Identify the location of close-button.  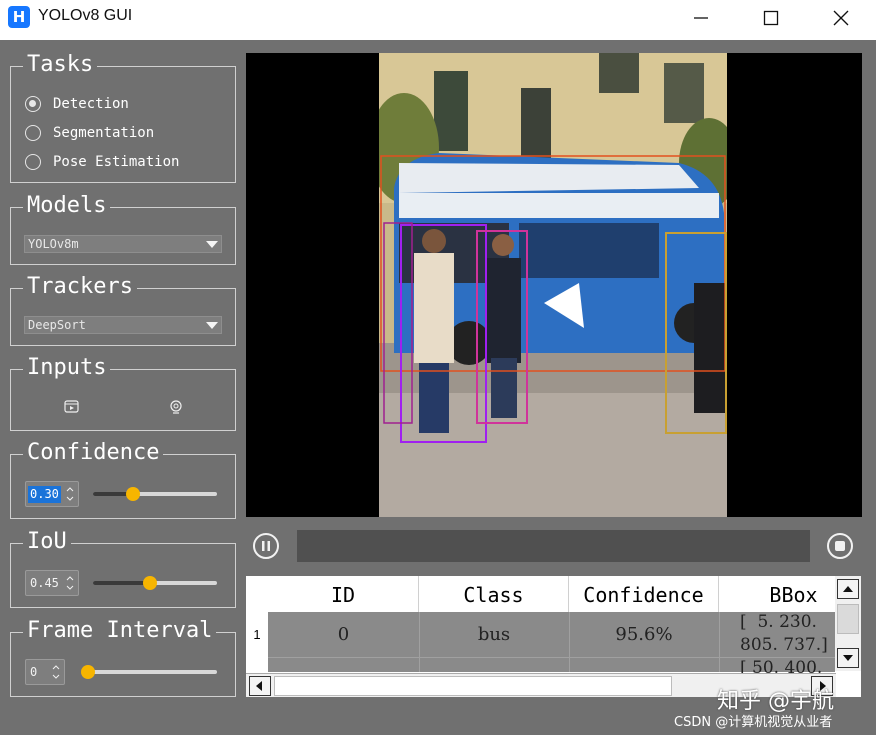
(841, 18).